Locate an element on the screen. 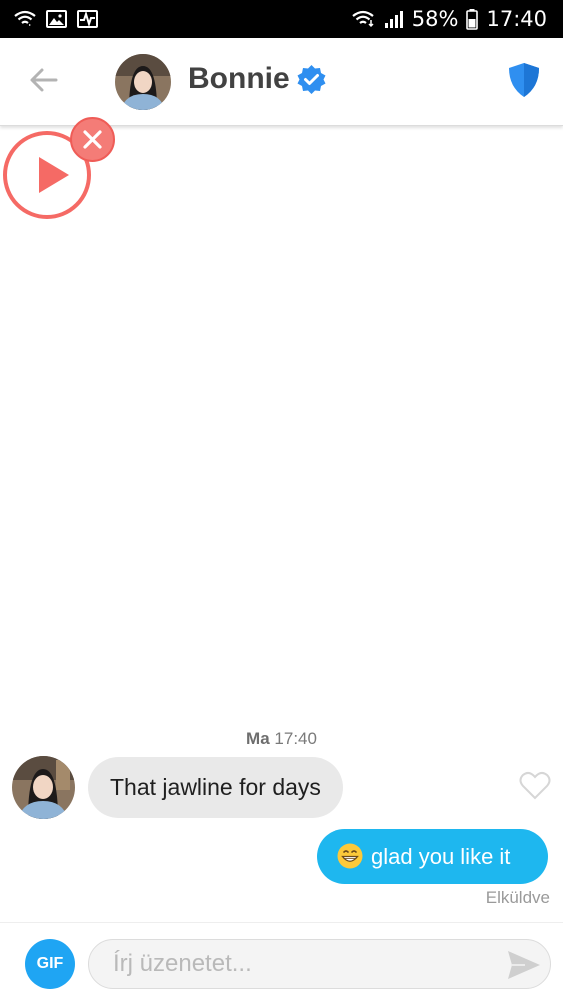 Image resolution: width=563 pixels, height=1000 pixels. message-input-wrapper is located at coordinates (319, 964).